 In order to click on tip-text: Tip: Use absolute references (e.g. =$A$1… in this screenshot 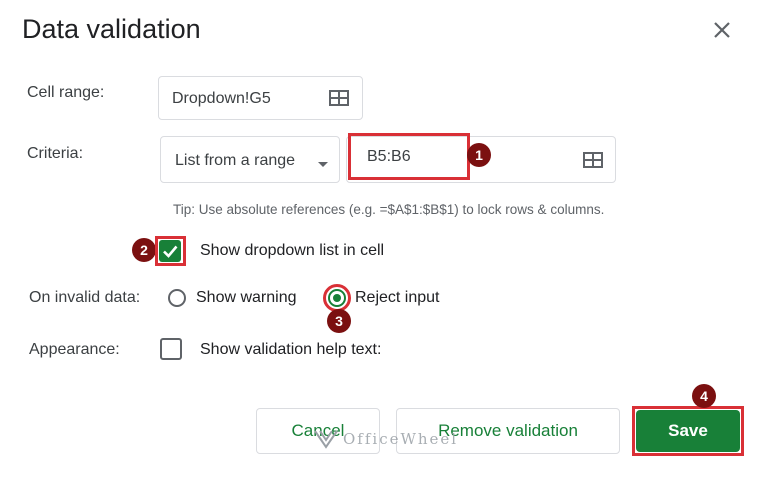, I will do `click(389, 209)`.